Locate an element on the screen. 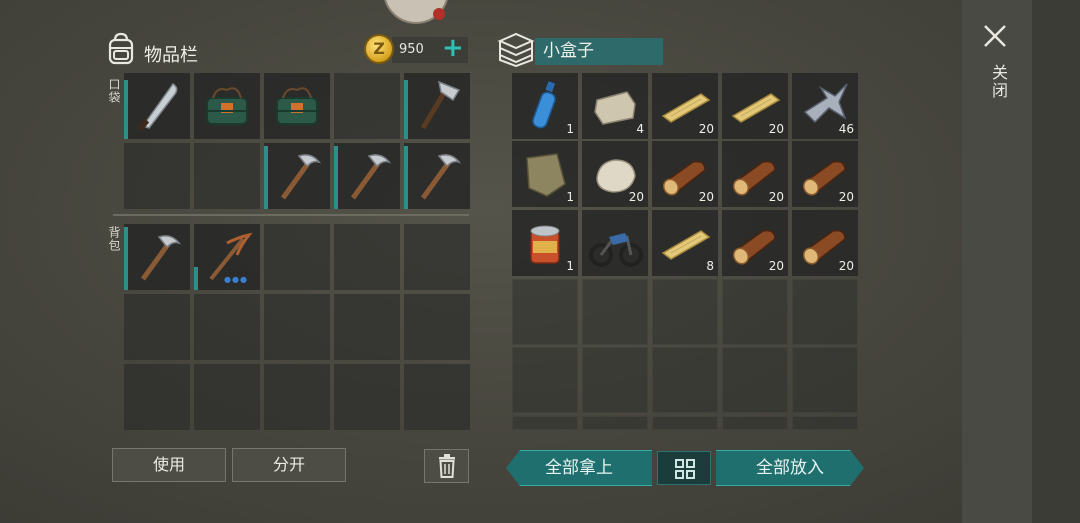 The height and width of the screenshot is (523, 1080). trash-icon is located at coordinates (446, 466).